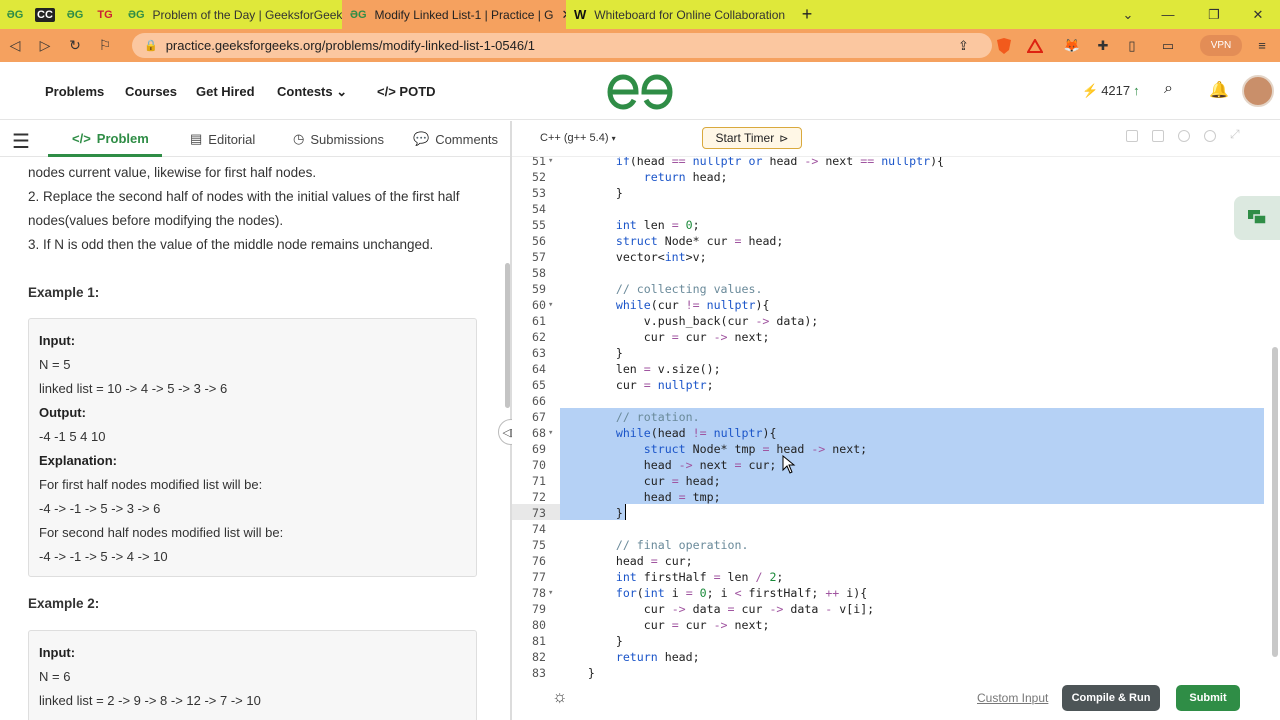  Describe the element at coordinates (560, 697) in the screenshot. I see `lightbulb-icon: ☼` at that location.